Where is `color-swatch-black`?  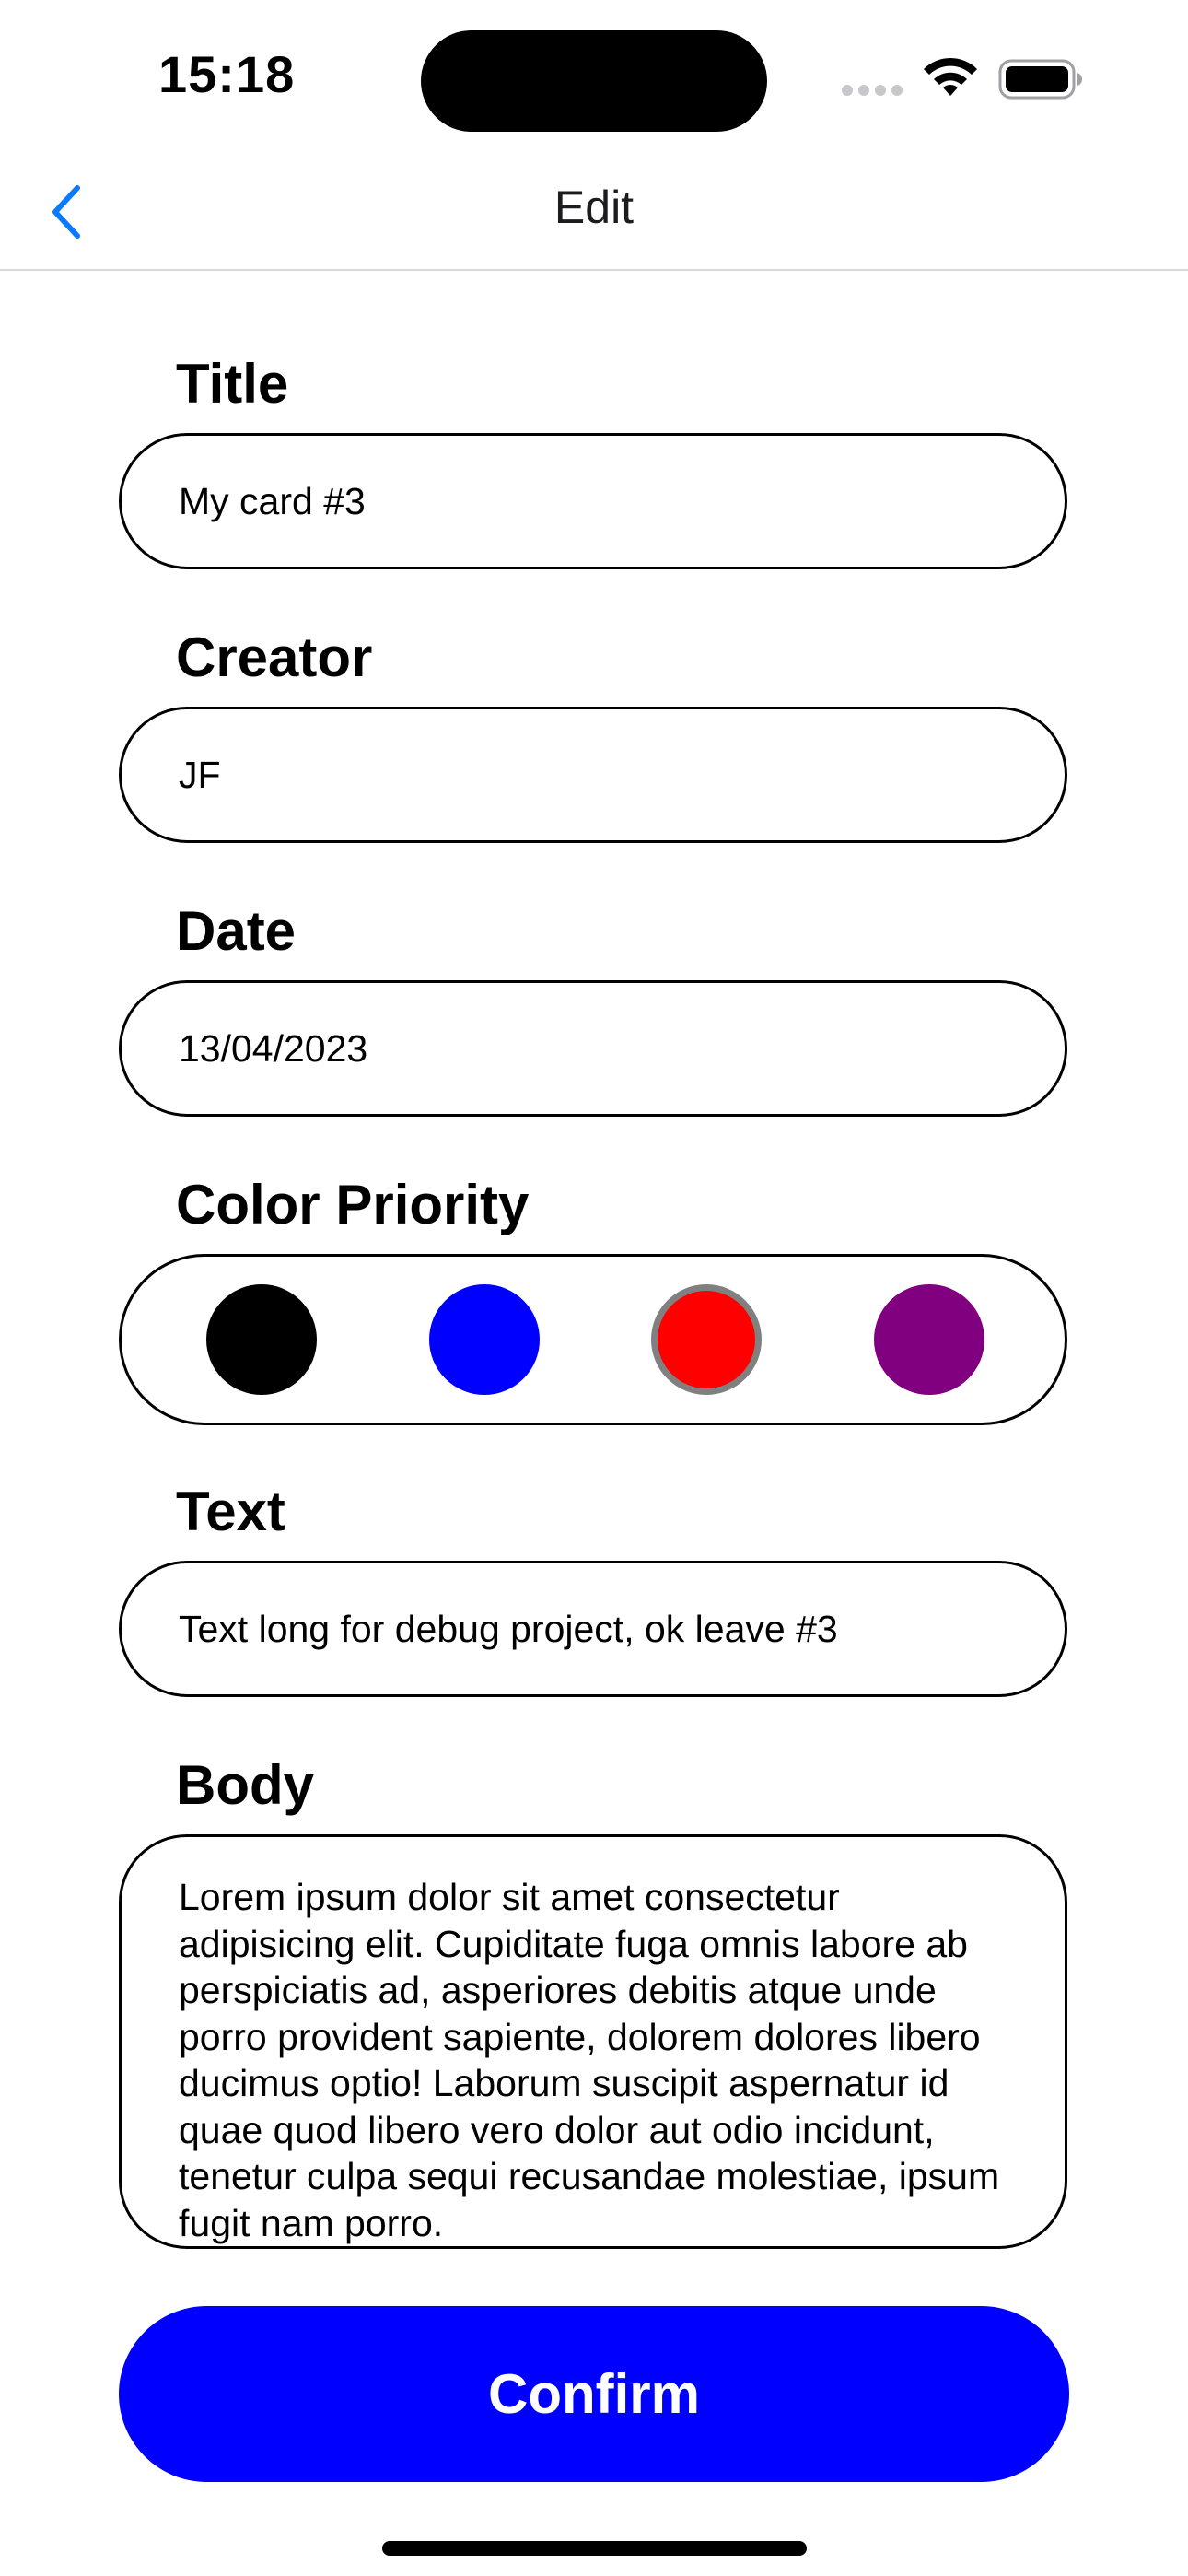 color-swatch-black is located at coordinates (261, 1339).